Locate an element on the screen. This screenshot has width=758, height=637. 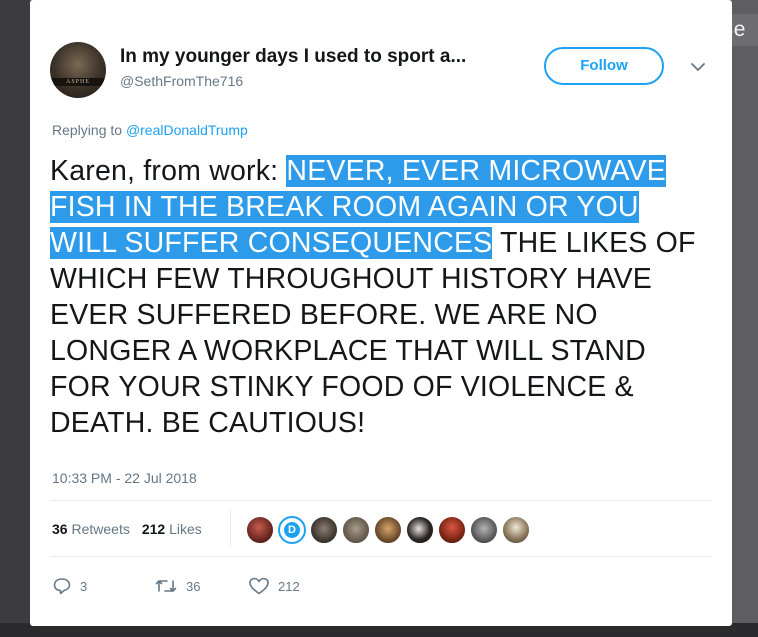
reply-icon is located at coordinates (62, 586).